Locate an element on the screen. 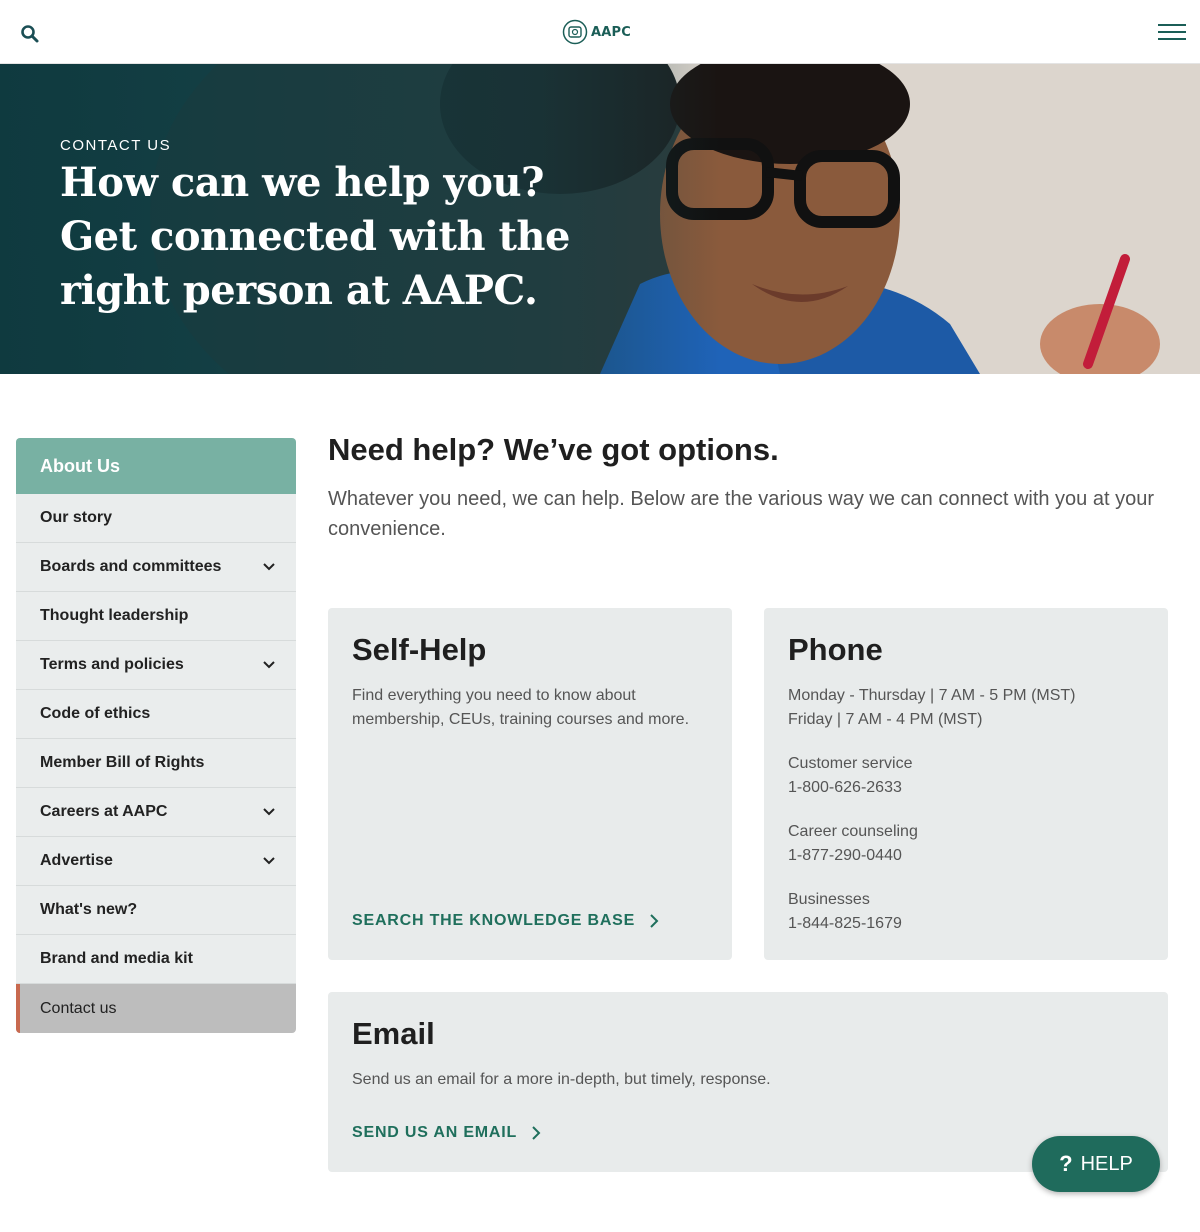  phone-hours-1: Monday - Thursday | 7 AM - 5 PM (MST) is located at coordinates (932, 695).